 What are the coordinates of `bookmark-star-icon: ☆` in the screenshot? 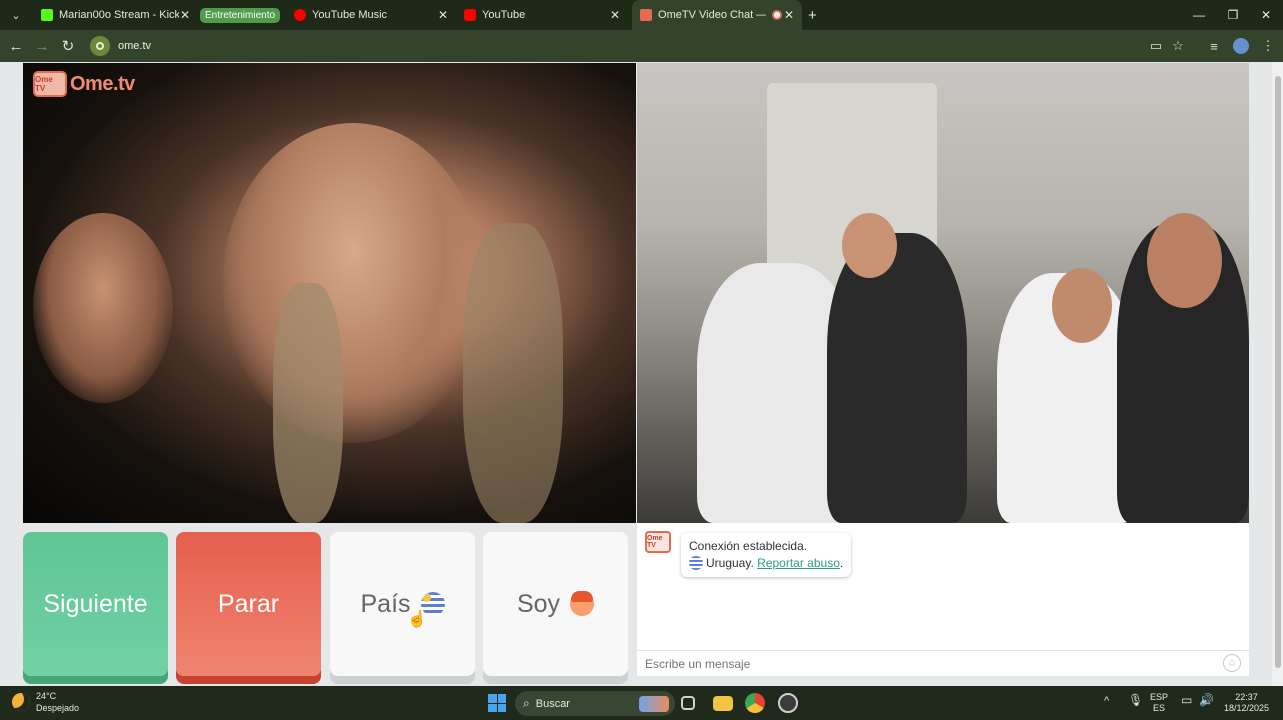 It's located at (1178, 46).